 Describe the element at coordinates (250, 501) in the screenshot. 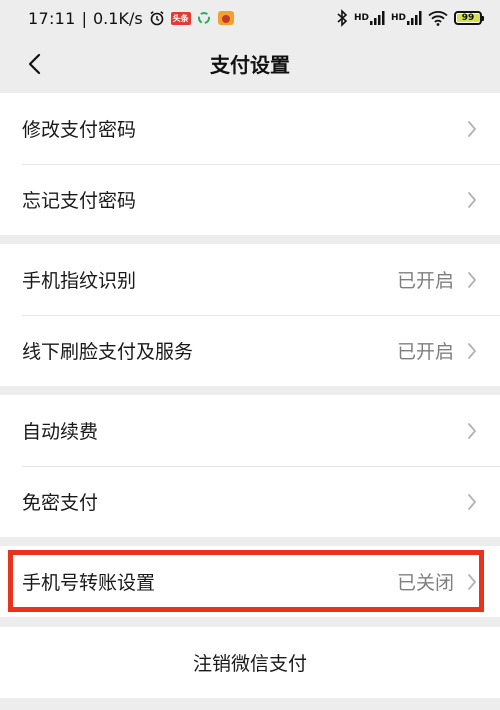

I see `row-password-free-pay: 免密支付` at that location.